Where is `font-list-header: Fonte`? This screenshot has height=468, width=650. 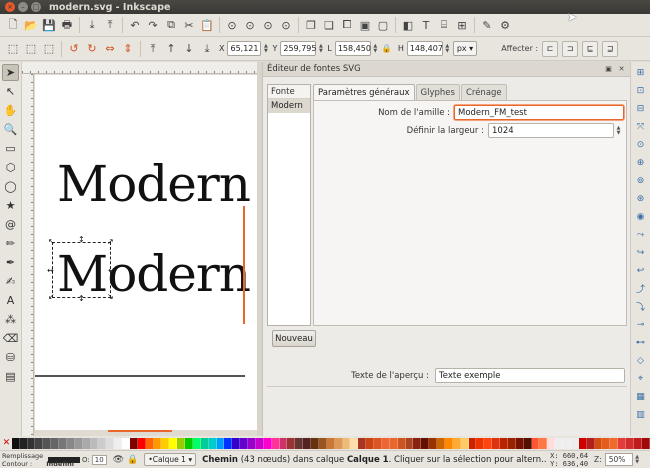
font-list-header: Fonte is located at coordinates (289, 92).